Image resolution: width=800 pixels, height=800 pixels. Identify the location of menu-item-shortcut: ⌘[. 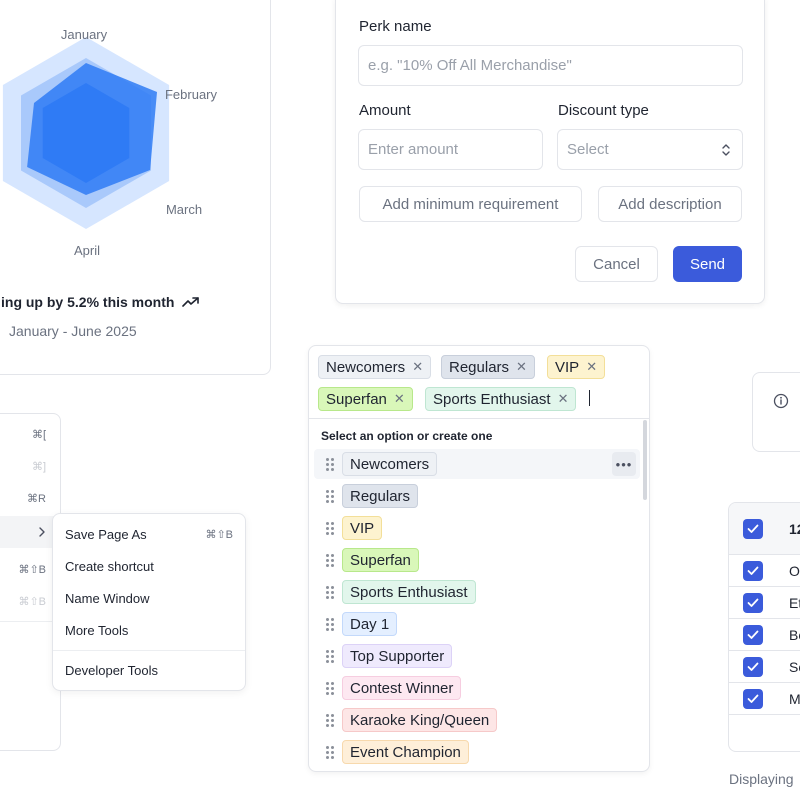
(39, 434).